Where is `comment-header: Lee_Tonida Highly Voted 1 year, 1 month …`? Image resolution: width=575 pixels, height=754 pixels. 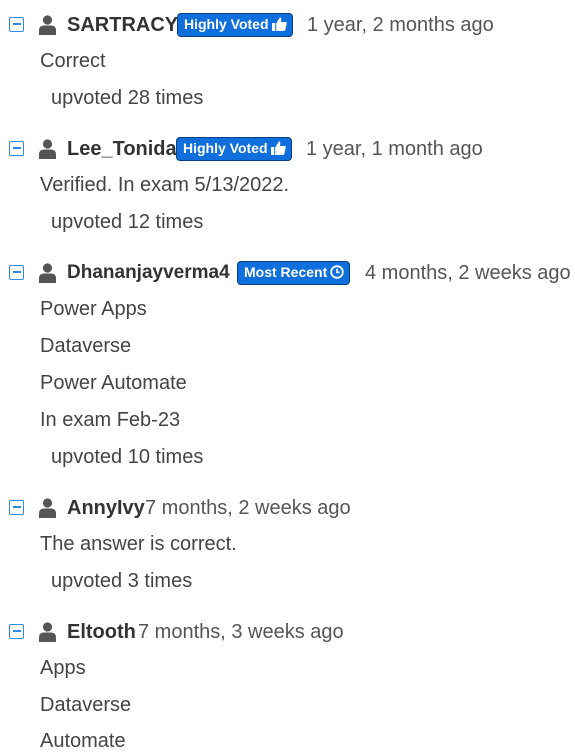 comment-header: Lee_Tonida Highly Voted 1 year, 1 month … is located at coordinates (287, 149).